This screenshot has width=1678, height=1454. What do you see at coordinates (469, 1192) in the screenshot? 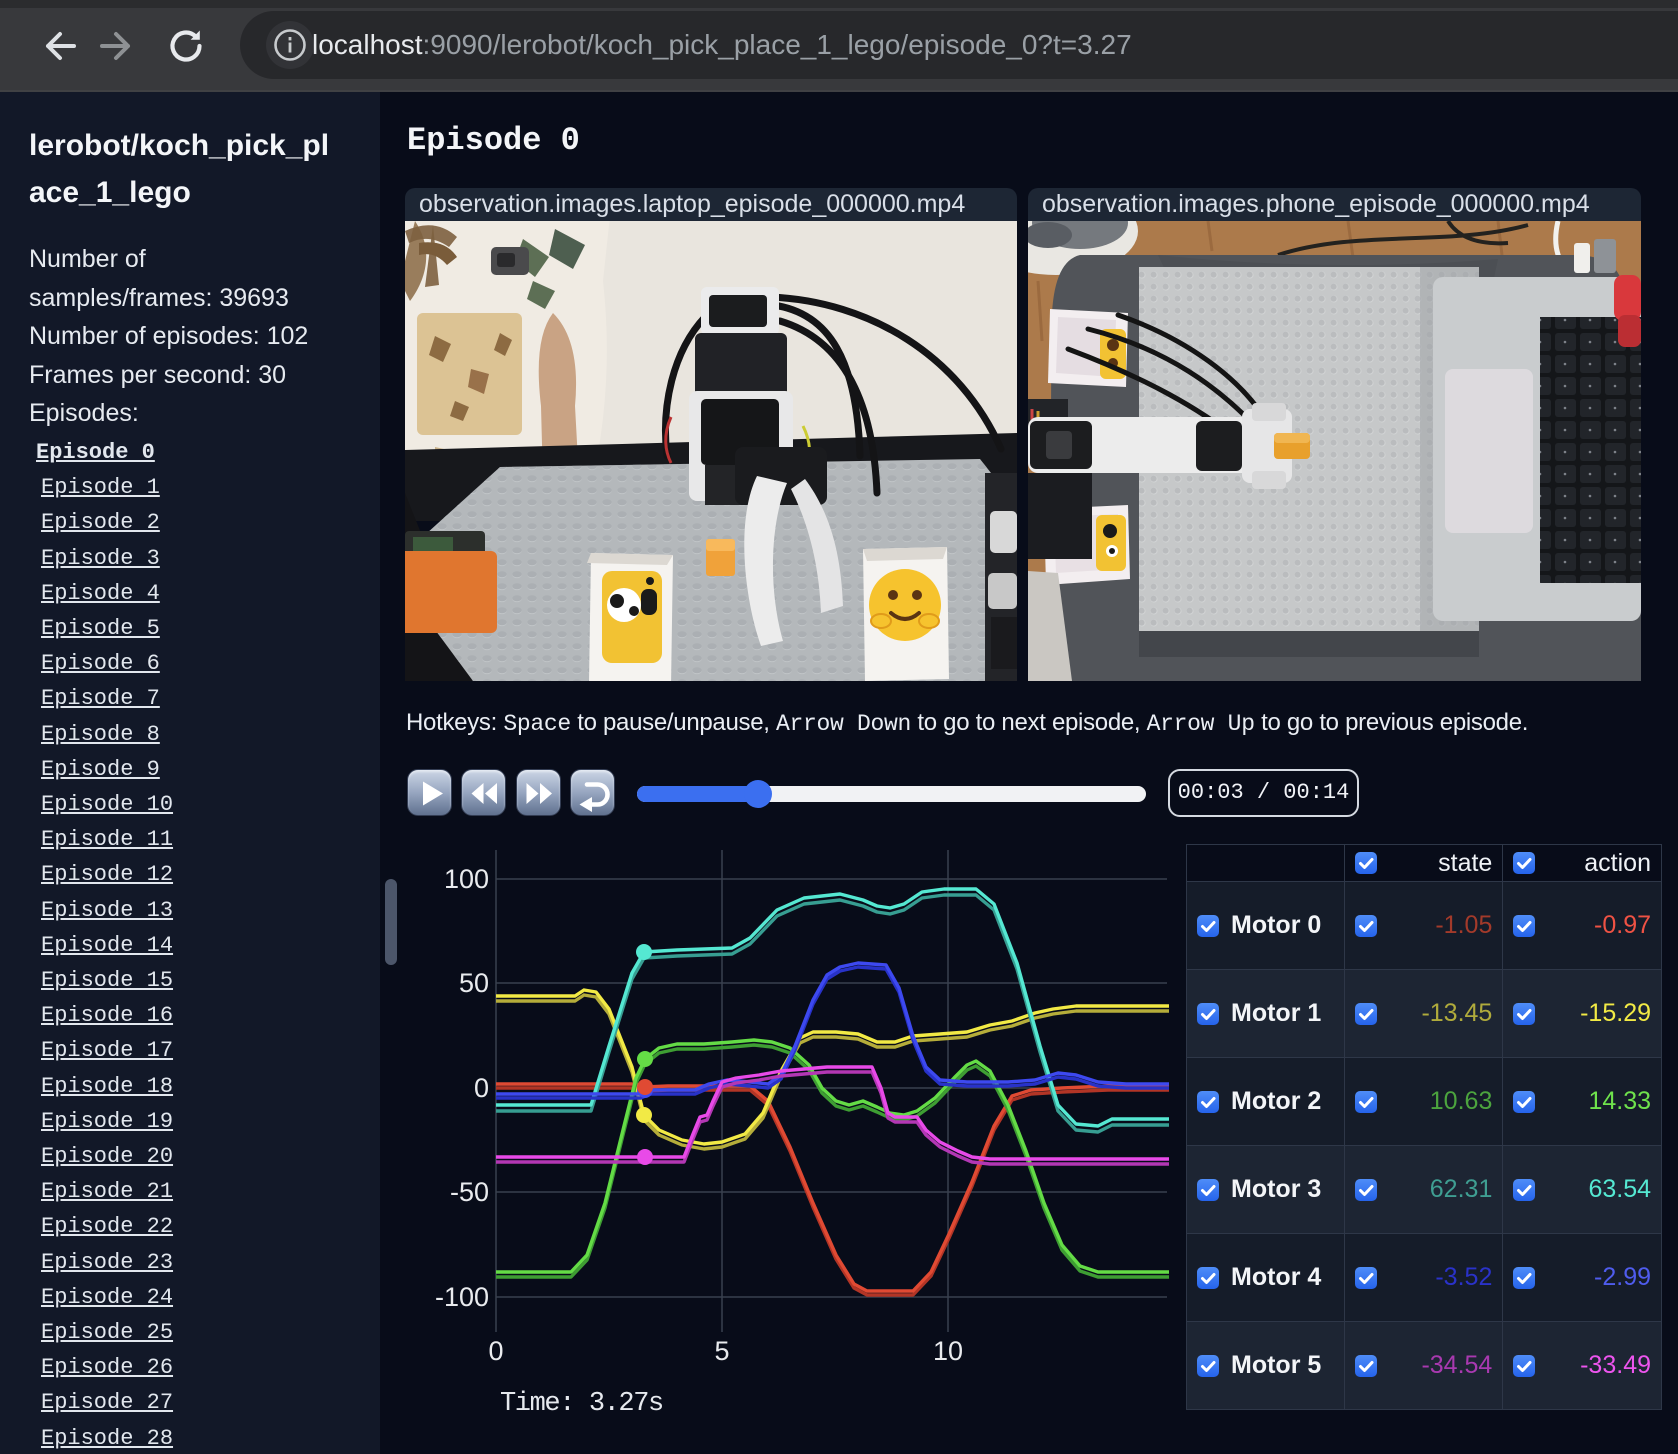
I see `svg-text: -50` at bounding box center [469, 1192].